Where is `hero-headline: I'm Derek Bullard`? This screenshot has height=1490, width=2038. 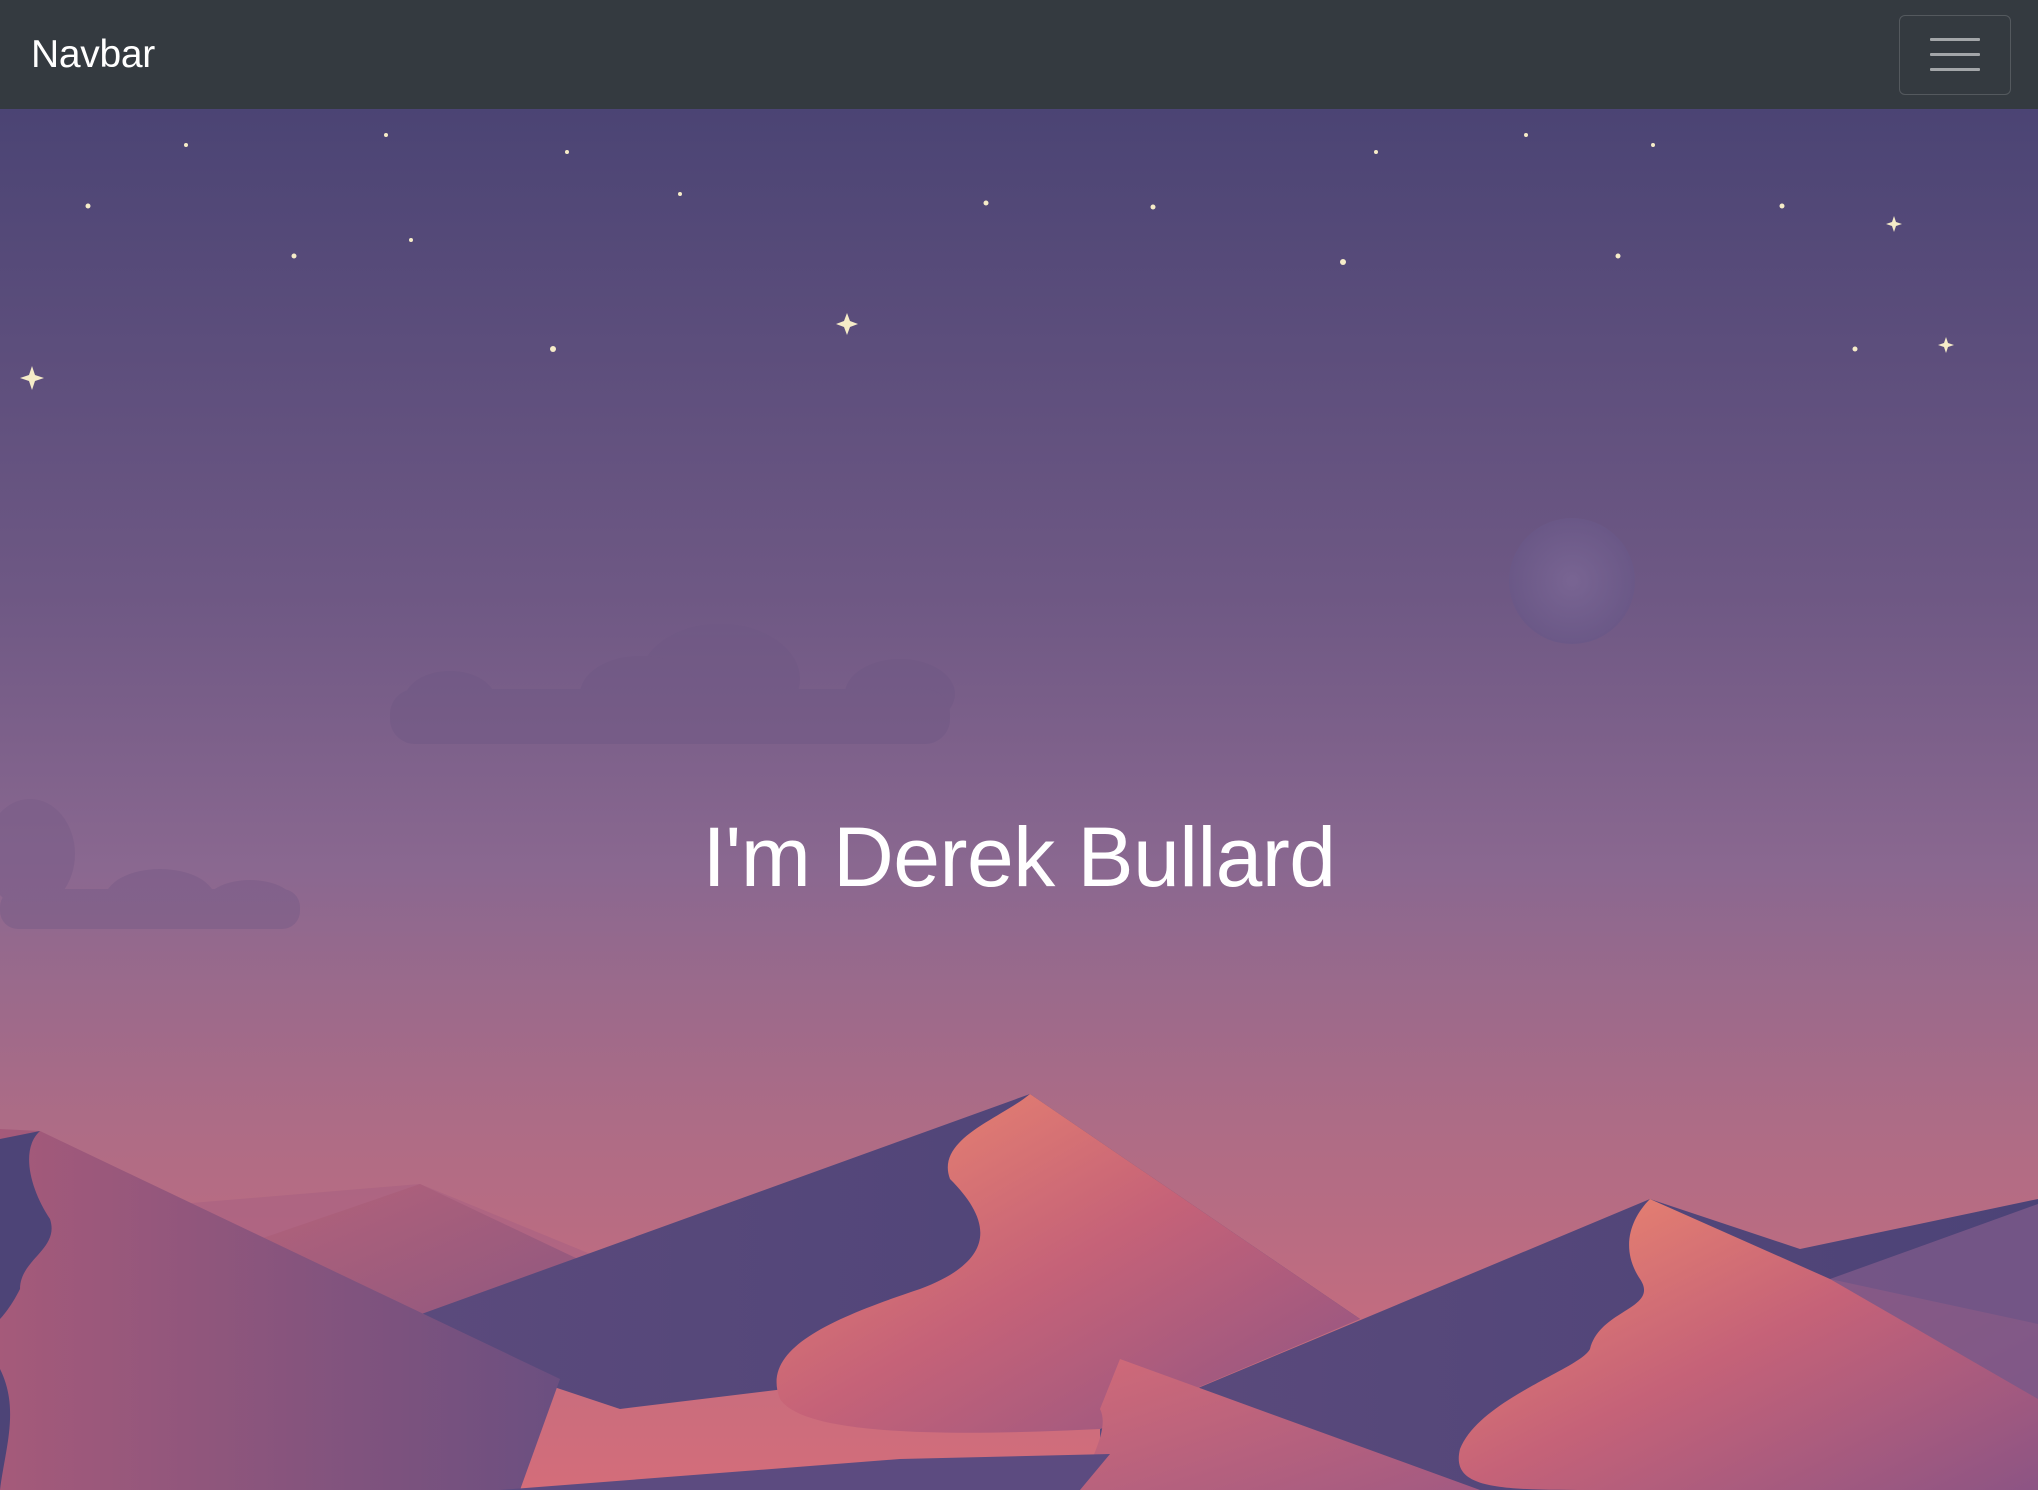
hero-headline: I'm Derek Bullard is located at coordinates (1019, 857).